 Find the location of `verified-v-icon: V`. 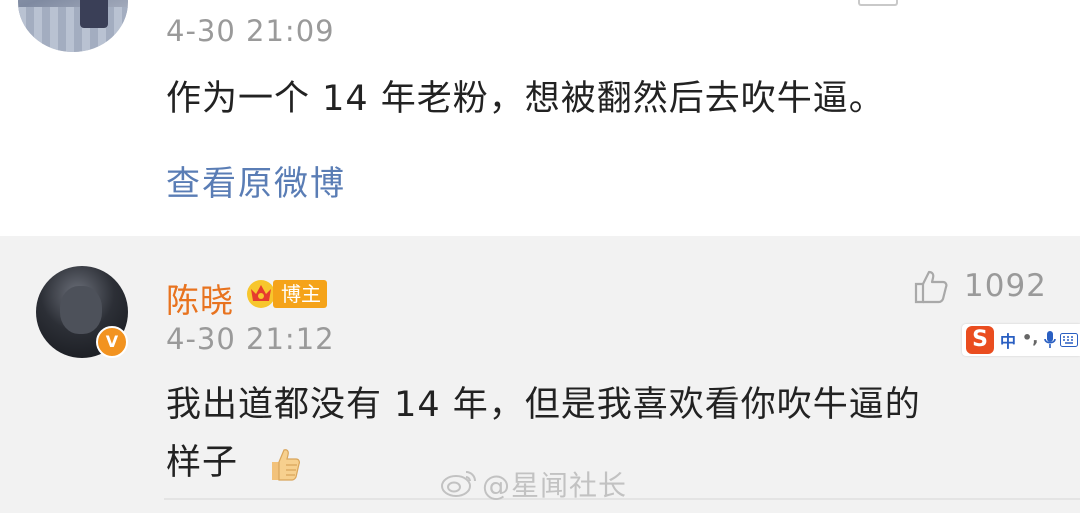

verified-v-icon: V is located at coordinates (112, 342).